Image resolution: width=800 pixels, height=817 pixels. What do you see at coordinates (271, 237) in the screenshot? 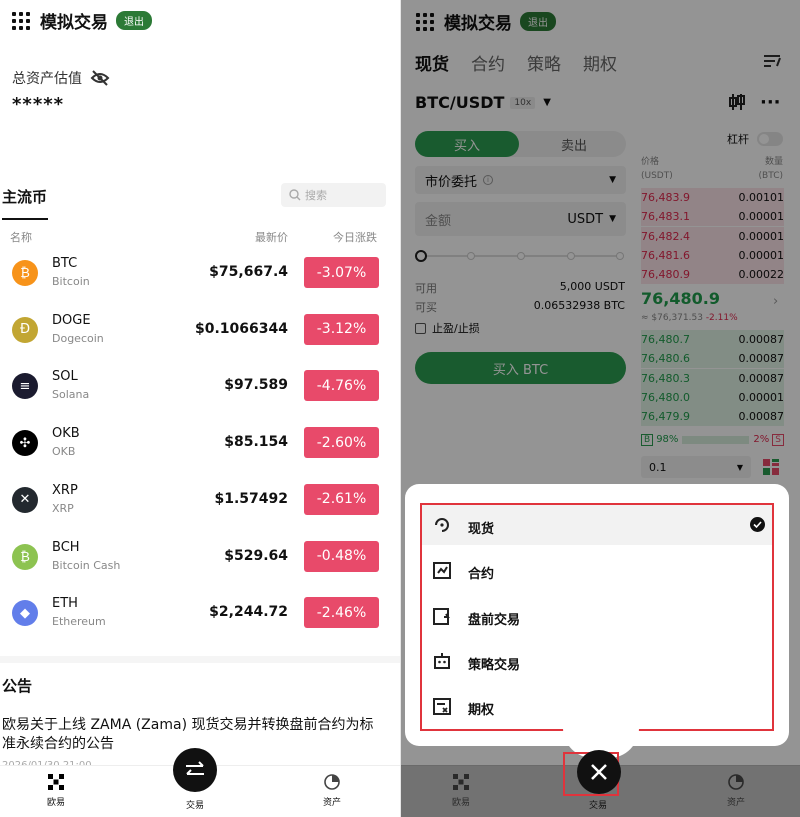
I see `col-price-header: 最新价` at bounding box center [271, 237].